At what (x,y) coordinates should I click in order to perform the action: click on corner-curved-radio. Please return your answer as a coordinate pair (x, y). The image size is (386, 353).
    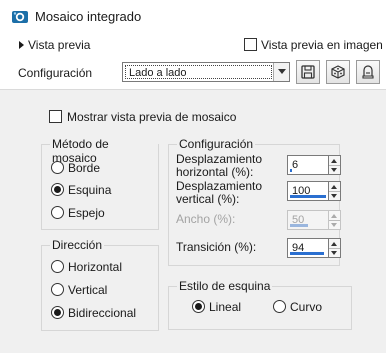
    Looking at the image, I should click on (279, 306).